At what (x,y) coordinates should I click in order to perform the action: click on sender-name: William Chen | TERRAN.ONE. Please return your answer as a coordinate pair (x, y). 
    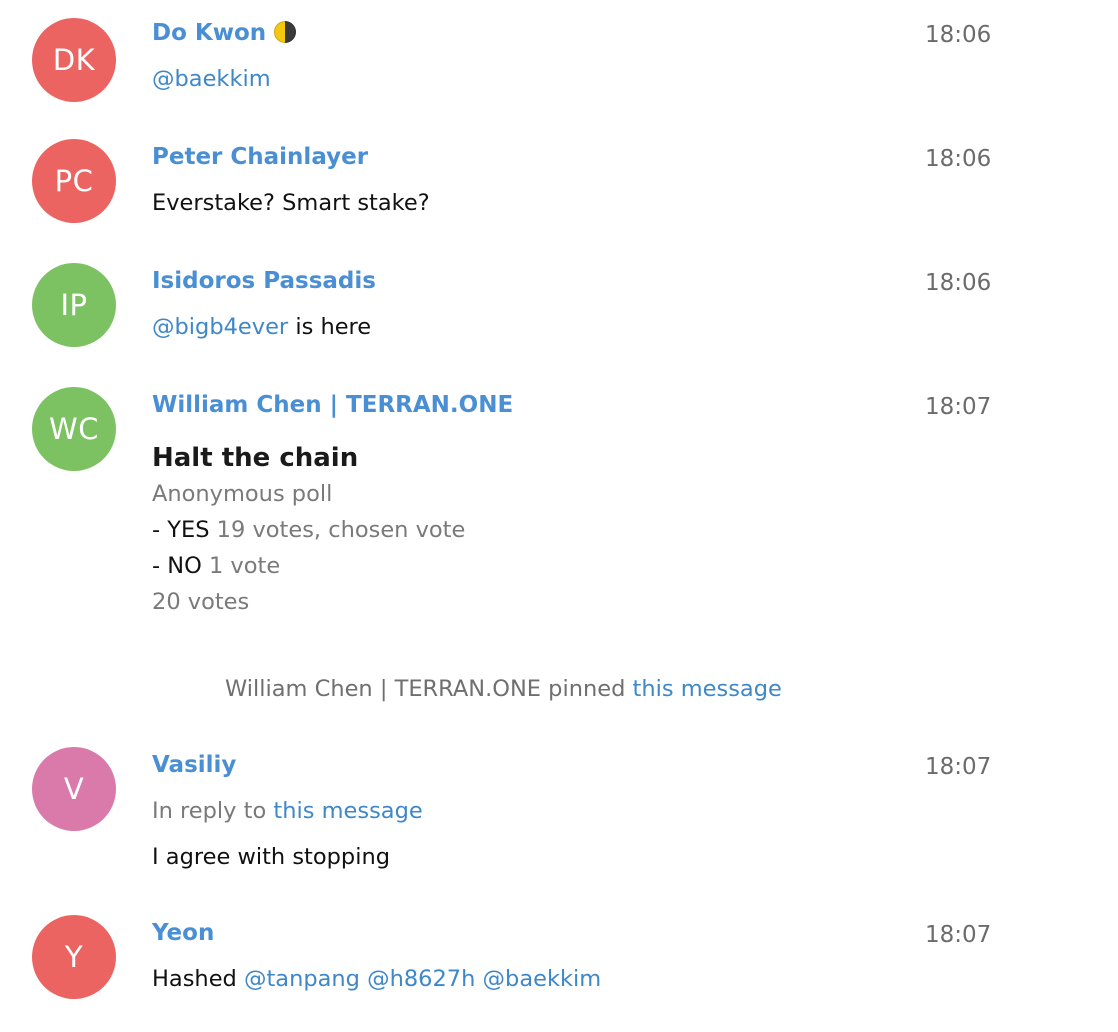
    Looking at the image, I should click on (332, 405).